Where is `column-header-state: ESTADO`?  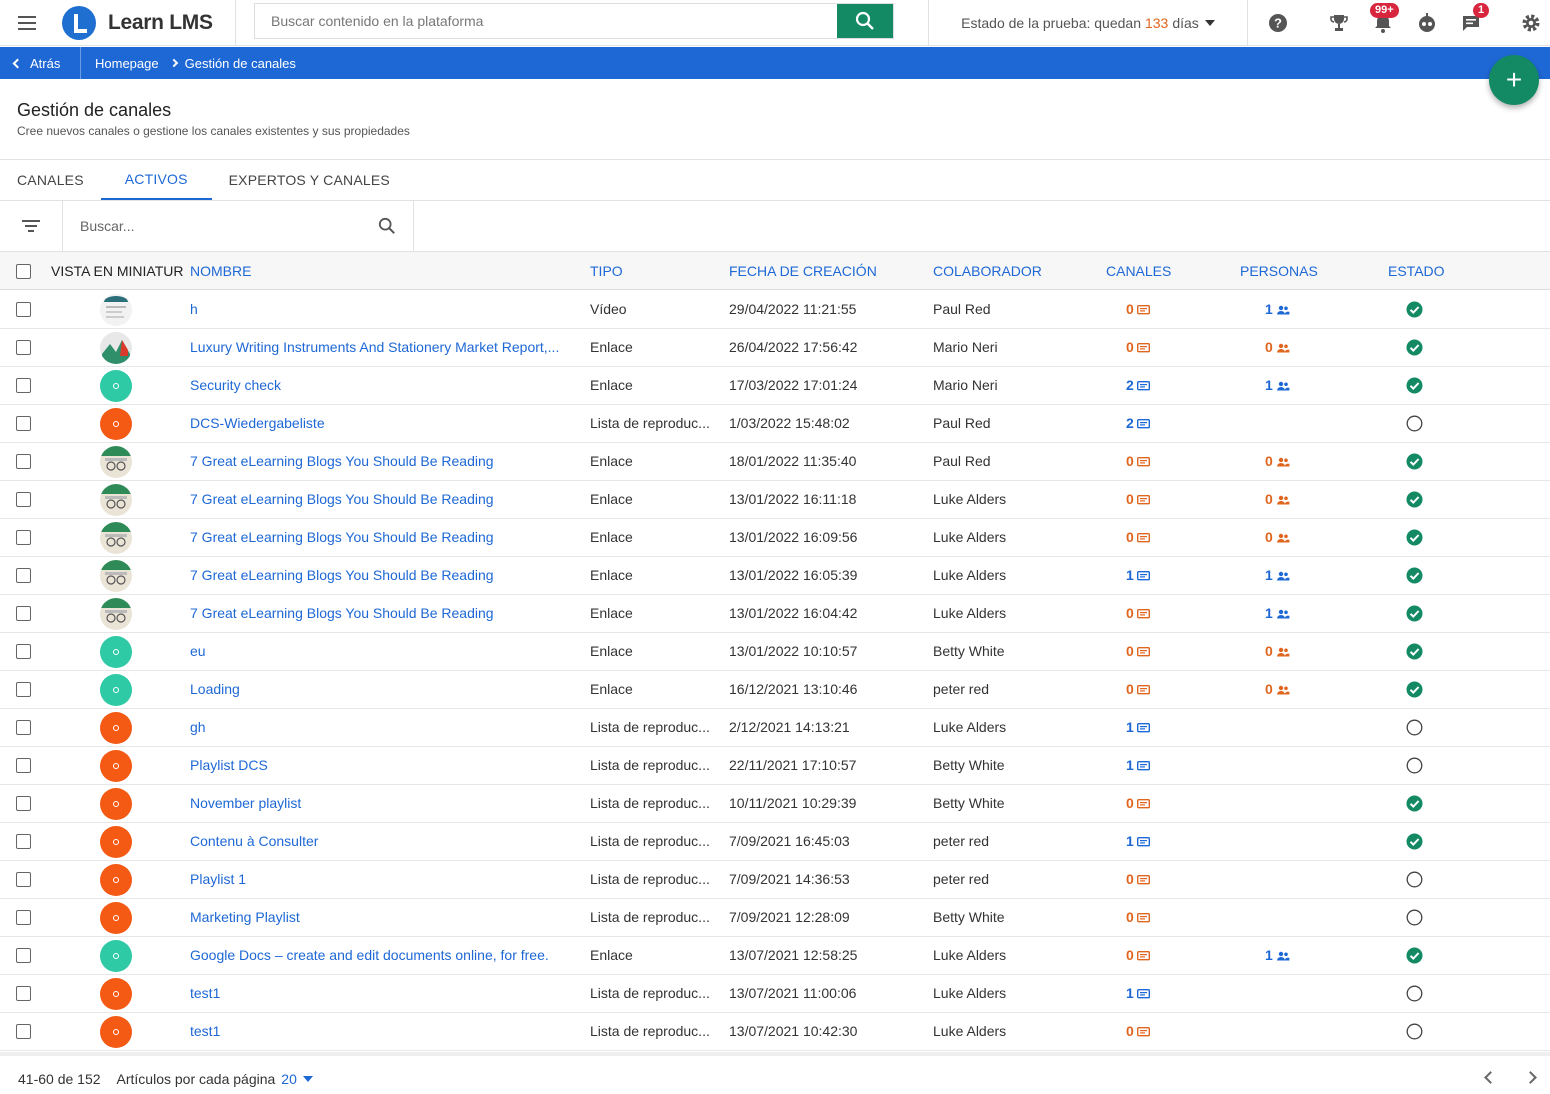 column-header-state: ESTADO is located at coordinates (1416, 271).